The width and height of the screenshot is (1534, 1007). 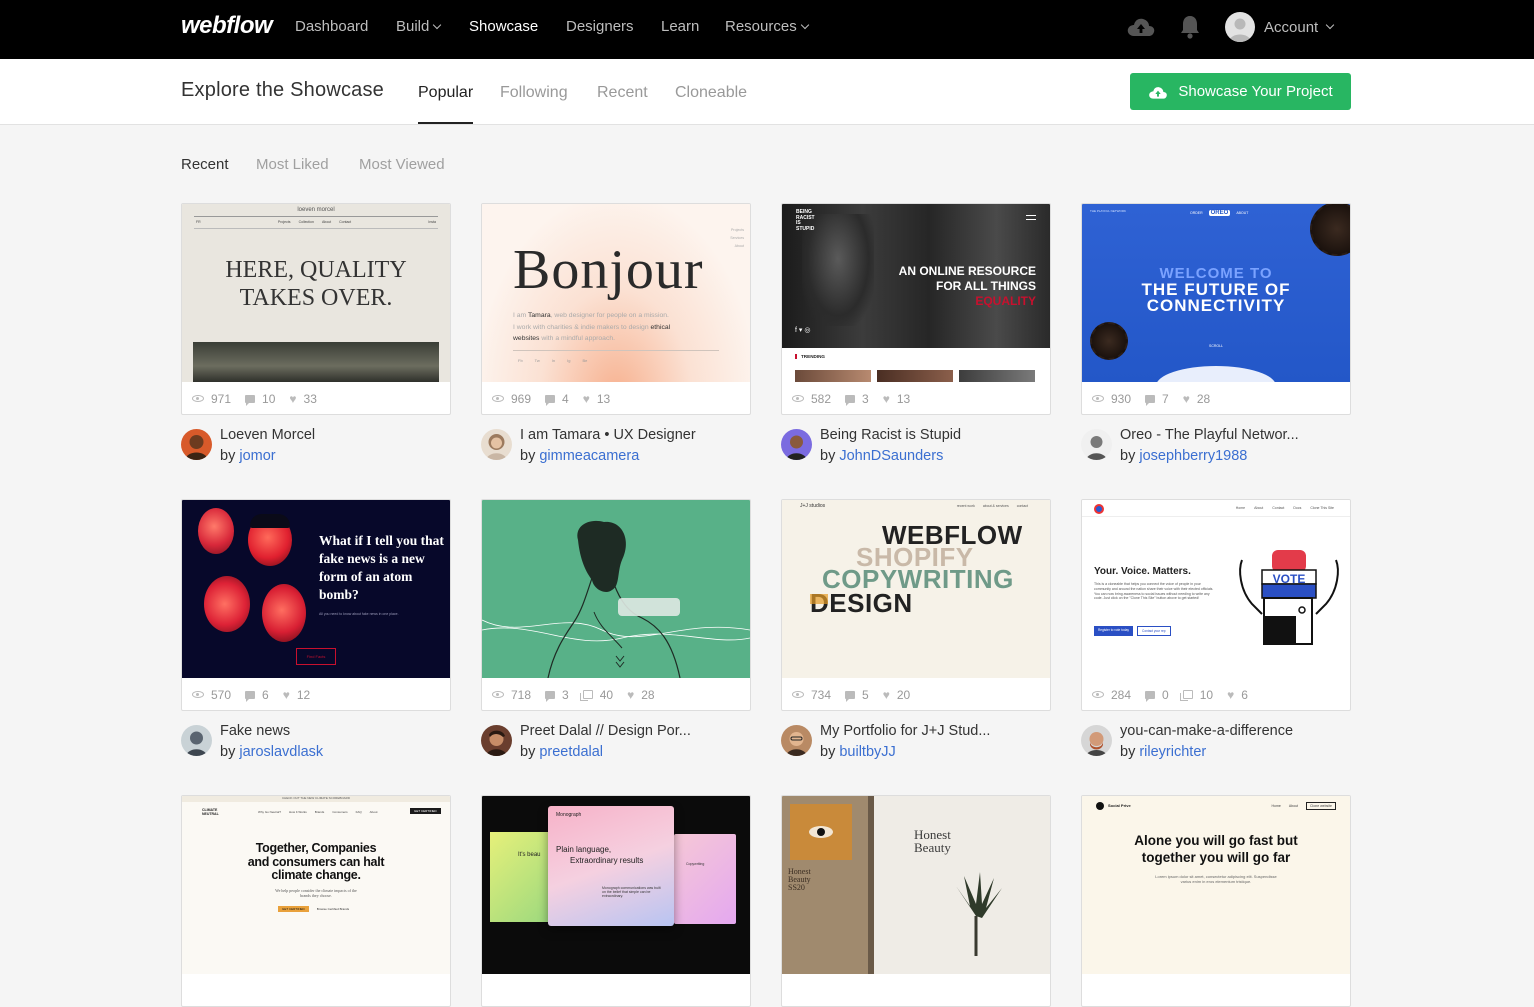 I want to click on eye-image, so click(x=821, y=832).